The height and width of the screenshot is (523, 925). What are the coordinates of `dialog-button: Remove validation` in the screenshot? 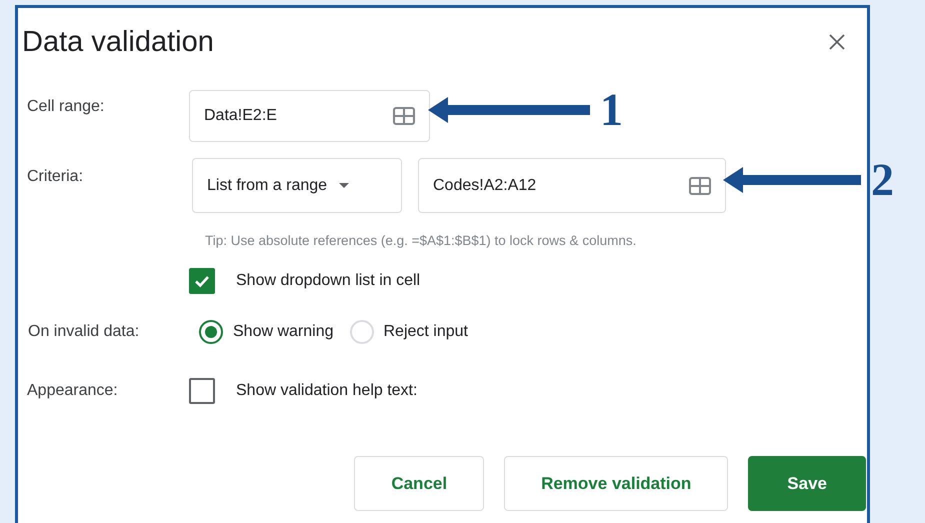 It's located at (616, 483).